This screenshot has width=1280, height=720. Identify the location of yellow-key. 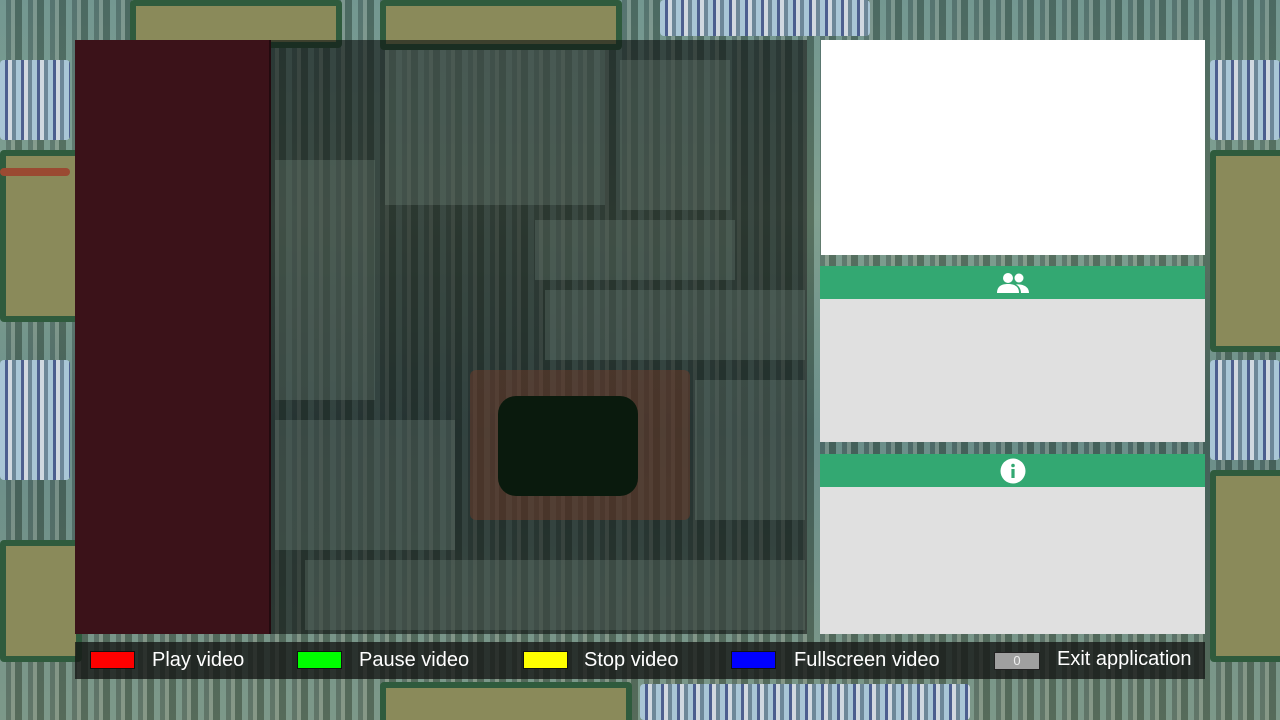
(545, 660).